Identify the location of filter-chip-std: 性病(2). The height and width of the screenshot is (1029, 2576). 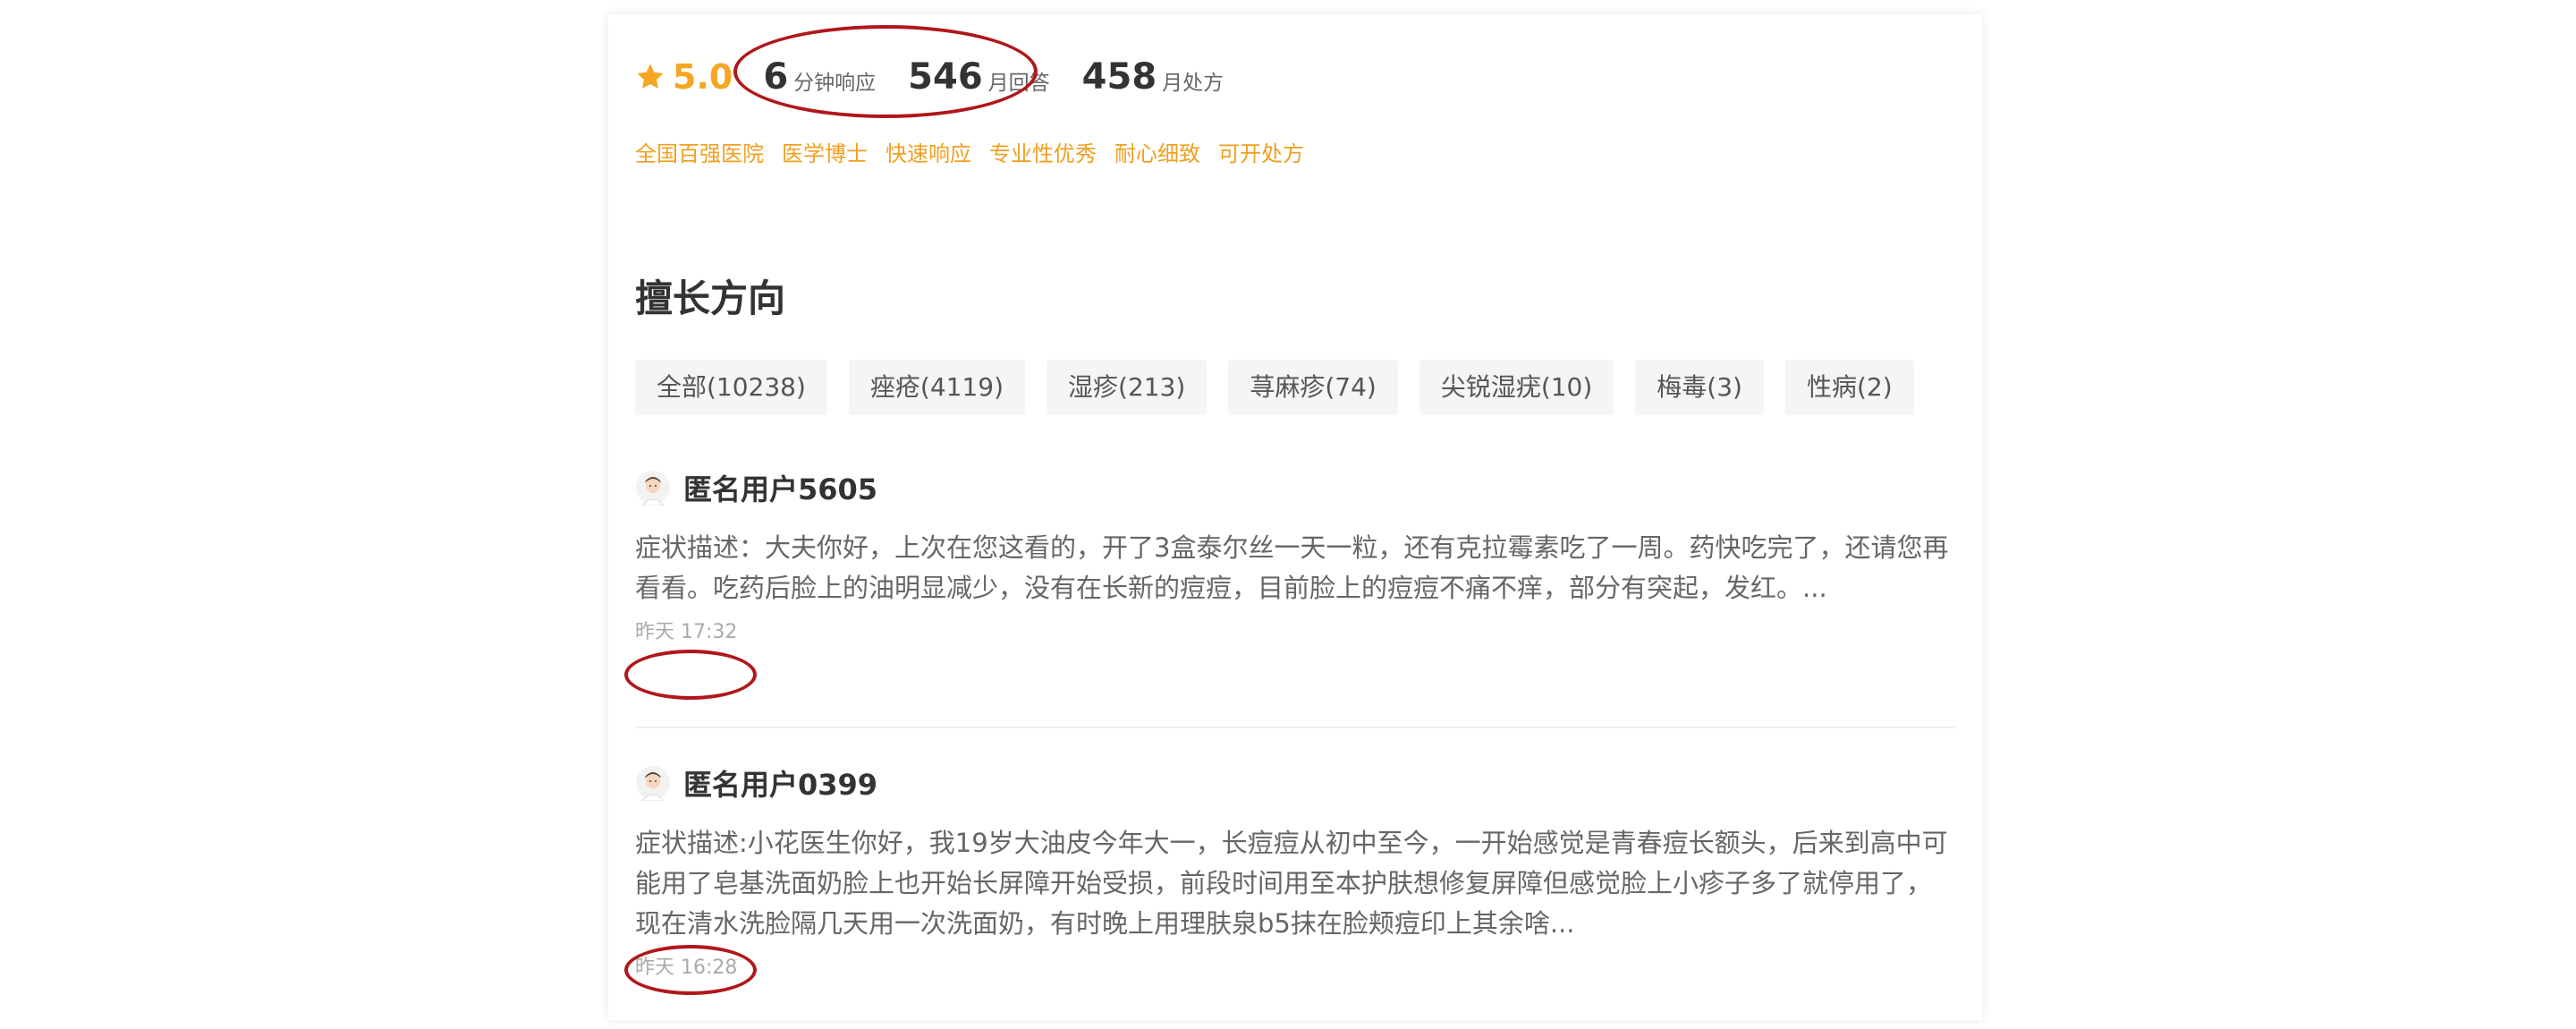
(1849, 387).